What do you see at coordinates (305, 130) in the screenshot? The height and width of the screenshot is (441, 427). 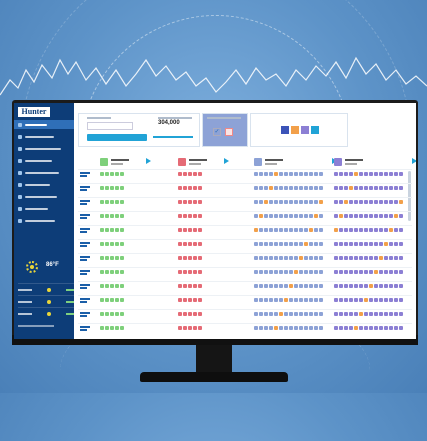 I see `legend-chip-purple` at bounding box center [305, 130].